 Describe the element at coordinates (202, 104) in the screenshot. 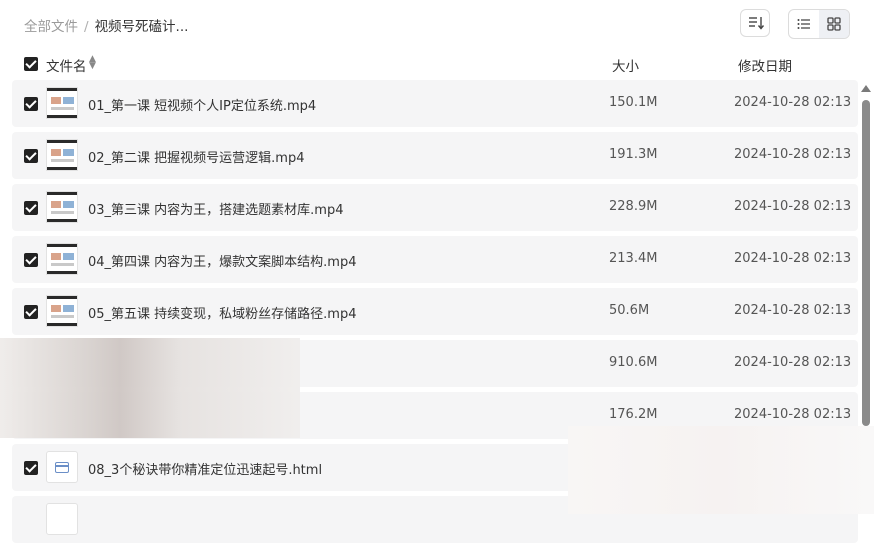

I see `file-name: 01_第一课 短视频个人IP定位系统.mp4` at that location.